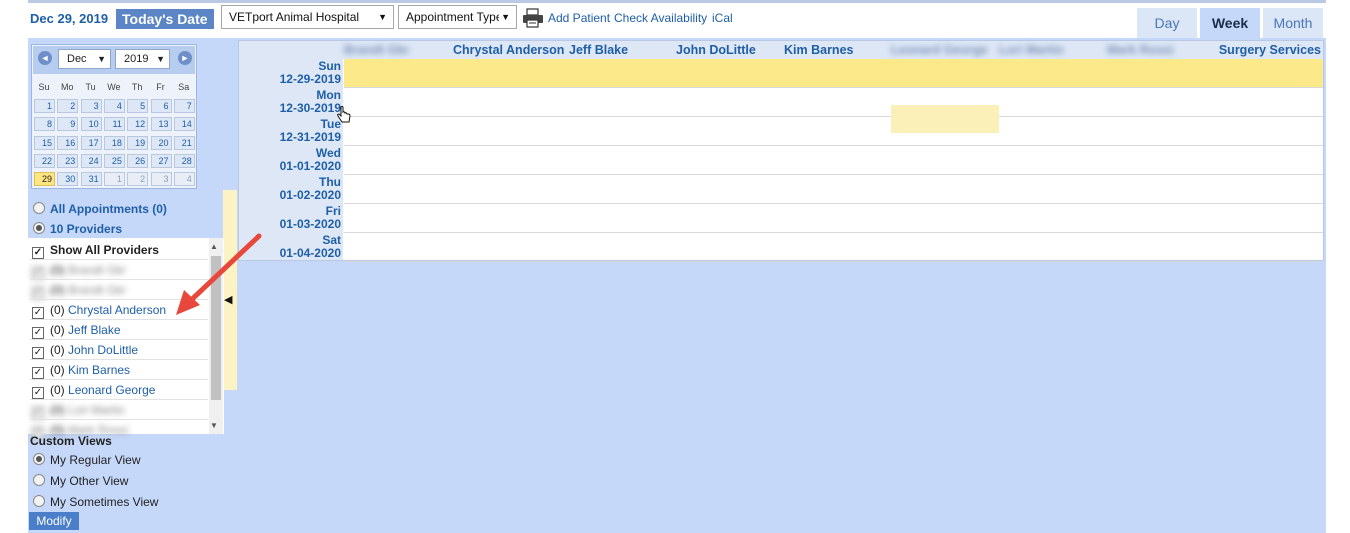  What do you see at coordinates (291, 74) in the screenshot?
I see `day-label: Sun 12-29-2019` at bounding box center [291, 74].